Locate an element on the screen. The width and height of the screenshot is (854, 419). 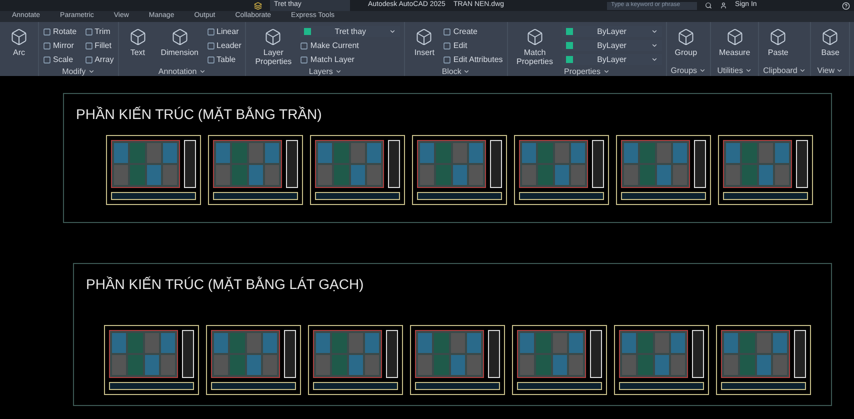
ribbon-large-button: Group is located at coordinates (686, 45).